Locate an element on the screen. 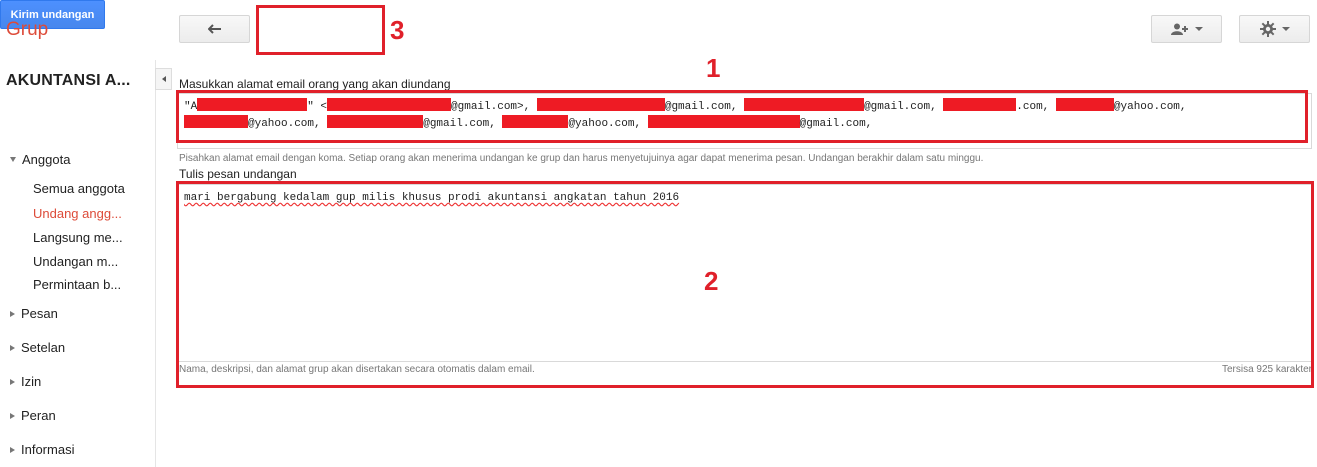 This screenshot has width=1317, height=467. sidebar-section-label: Informasi is located at coordinates (48, 449).